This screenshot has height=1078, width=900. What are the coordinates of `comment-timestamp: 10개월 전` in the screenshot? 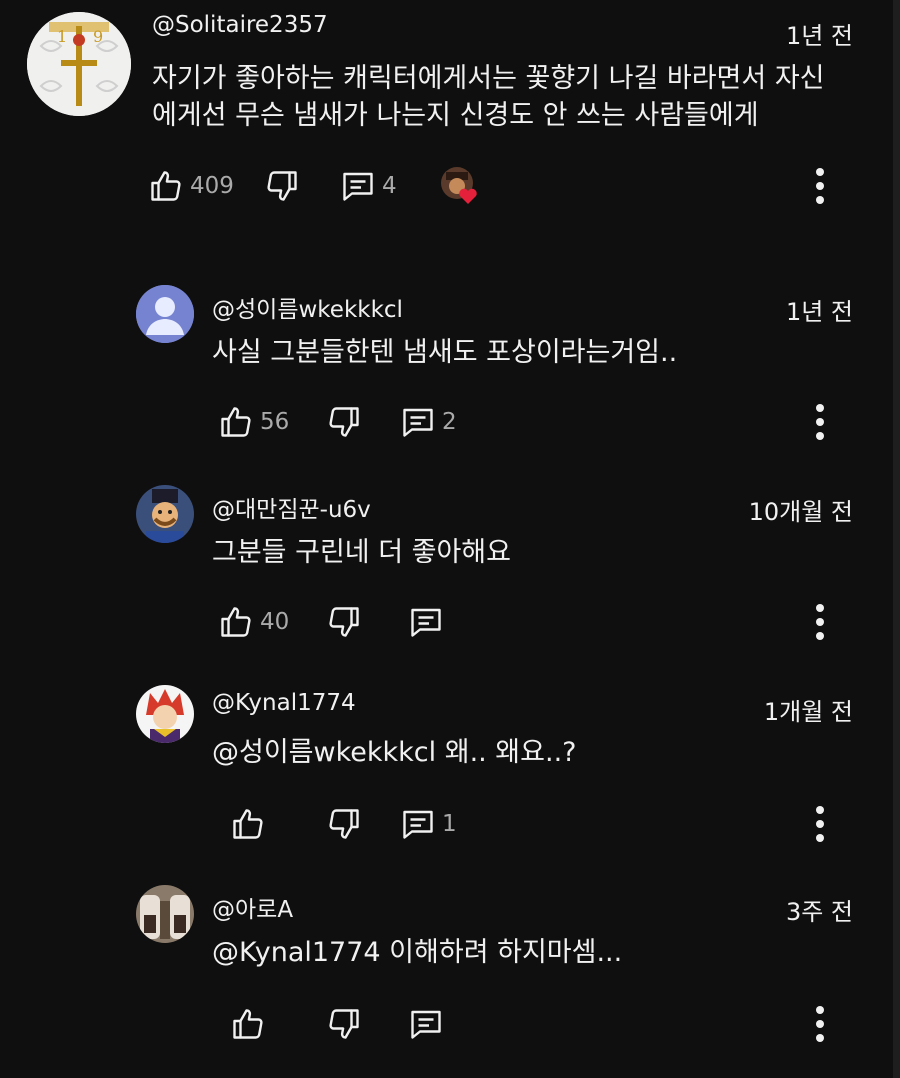 It's located at (801, 509).